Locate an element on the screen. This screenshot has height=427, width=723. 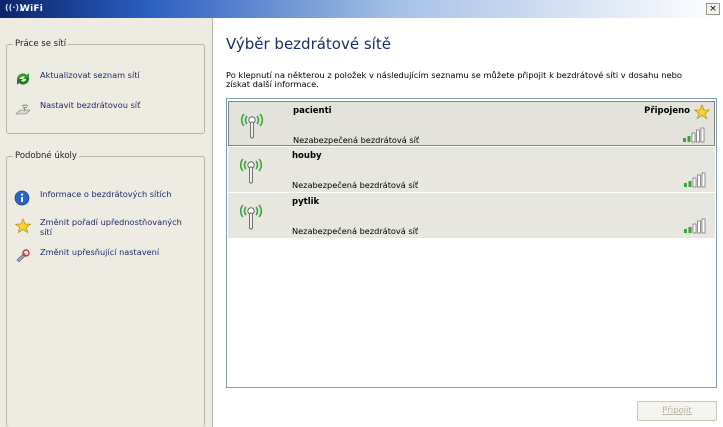
network-tasks-title: Práce se sítí is located at coordinates (41, 44).